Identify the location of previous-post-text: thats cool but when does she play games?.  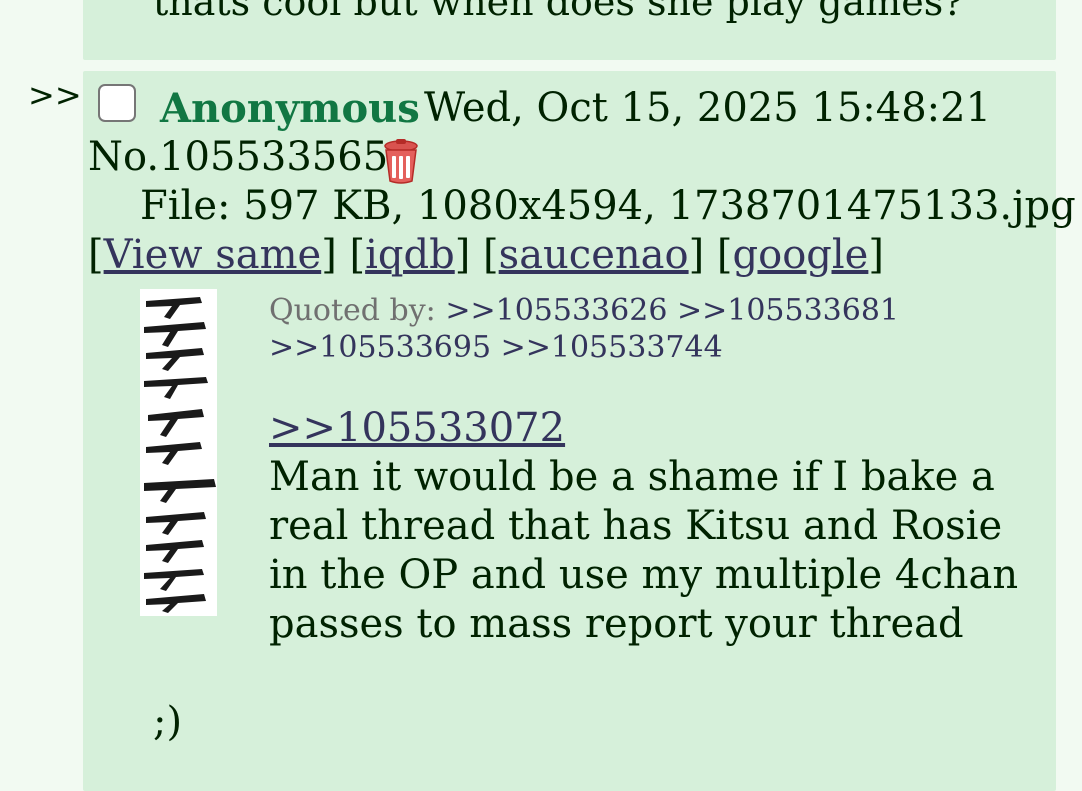
(558, 12).